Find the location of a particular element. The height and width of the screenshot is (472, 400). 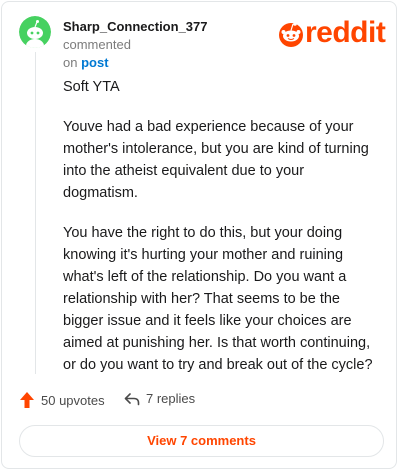

username: Sharp_Connection_377 is located at coordinates (135, 26).